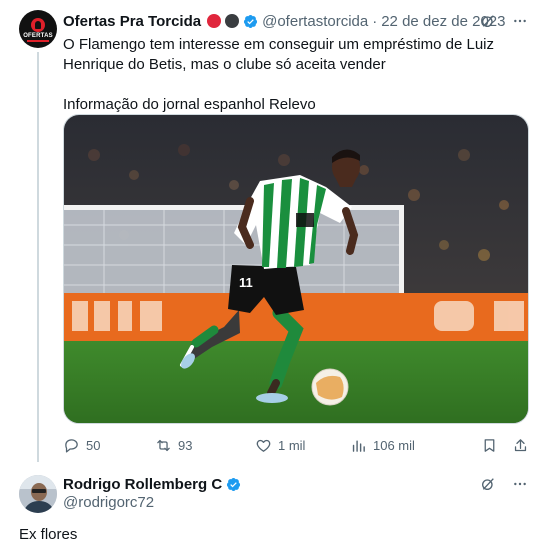  Describe the element at coordinates (232, 21) in the screenshot. I see `black-circle-emoji` at that location.